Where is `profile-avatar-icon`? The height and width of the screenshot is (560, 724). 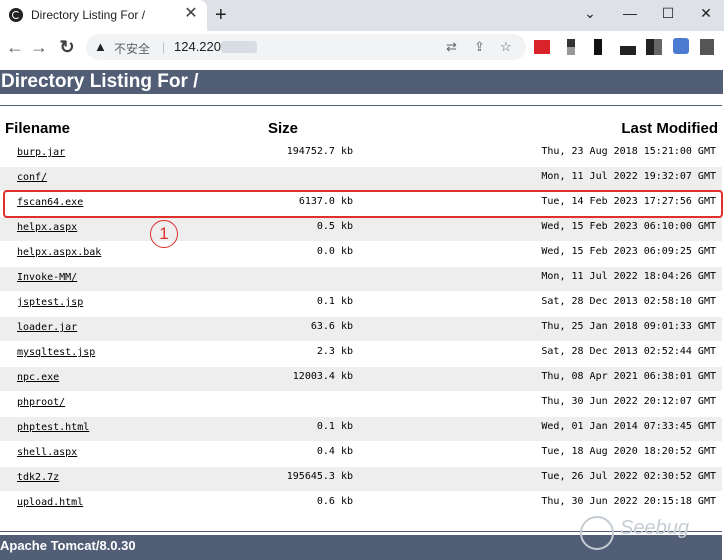 profile-avatar-icon is located at coordinates (707, 47).